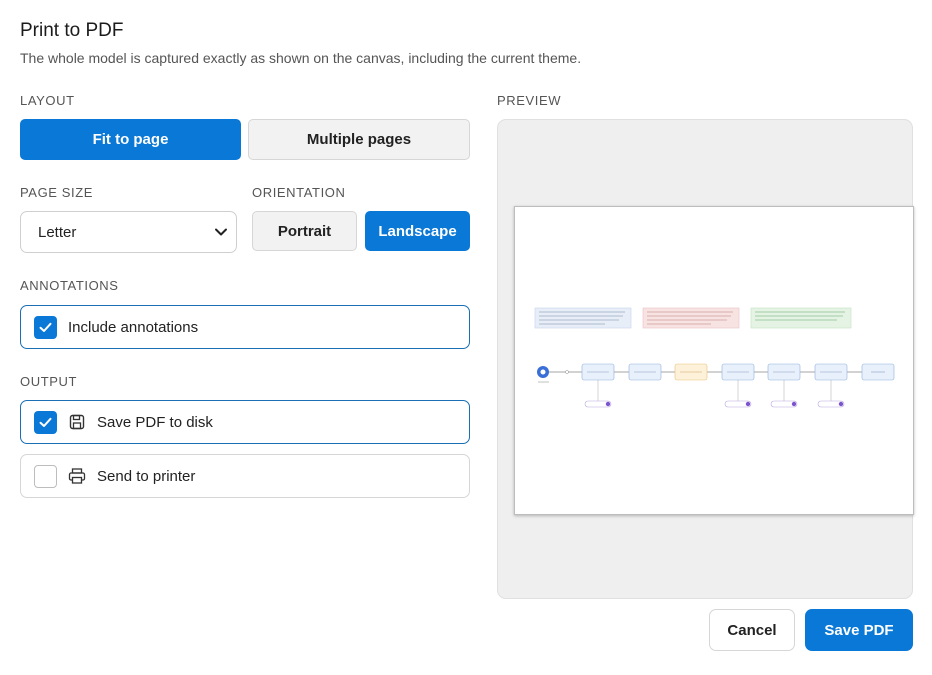 The height and width of the screenshot is (675, 932). What do you see at coordinates (49, 381) in the screenshot?
I see `output-label: OUTPUT` at bounding box center [49, 381].